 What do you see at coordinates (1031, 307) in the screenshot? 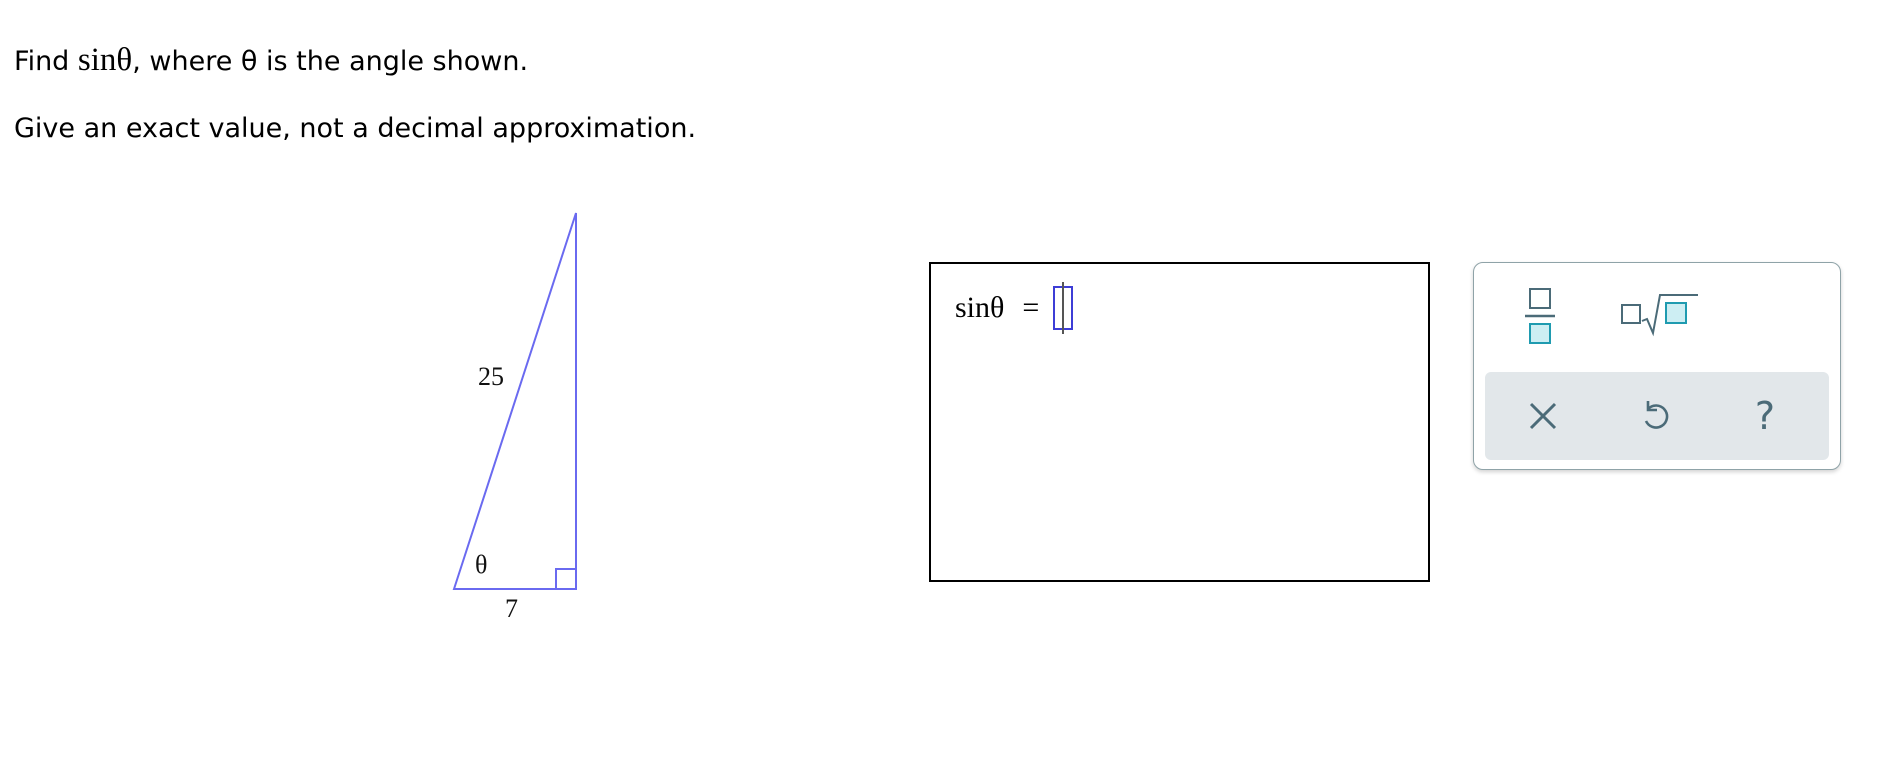
I see `equals-sign: =` at bounding box center [1031, 307].